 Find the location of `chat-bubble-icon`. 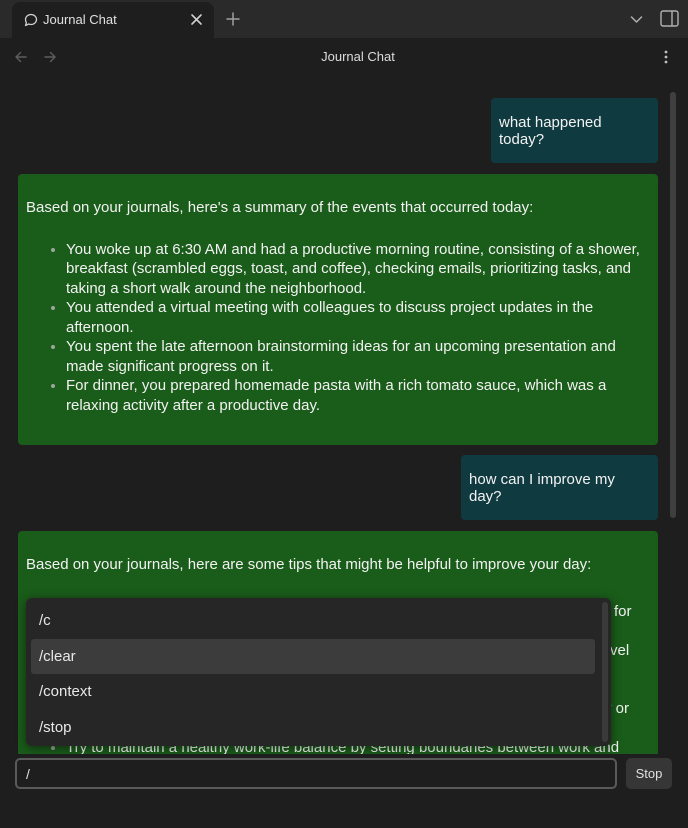

chat-bubble-icon is located at coordinates (31, 20).